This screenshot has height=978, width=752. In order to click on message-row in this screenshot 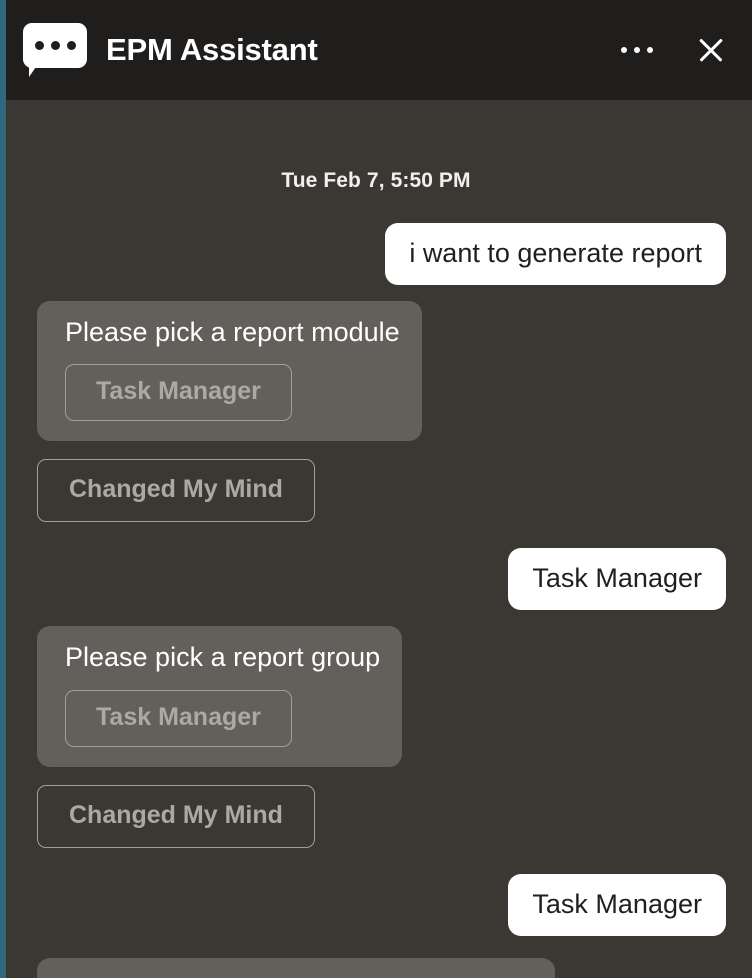, I will do `click(381, 967)`.